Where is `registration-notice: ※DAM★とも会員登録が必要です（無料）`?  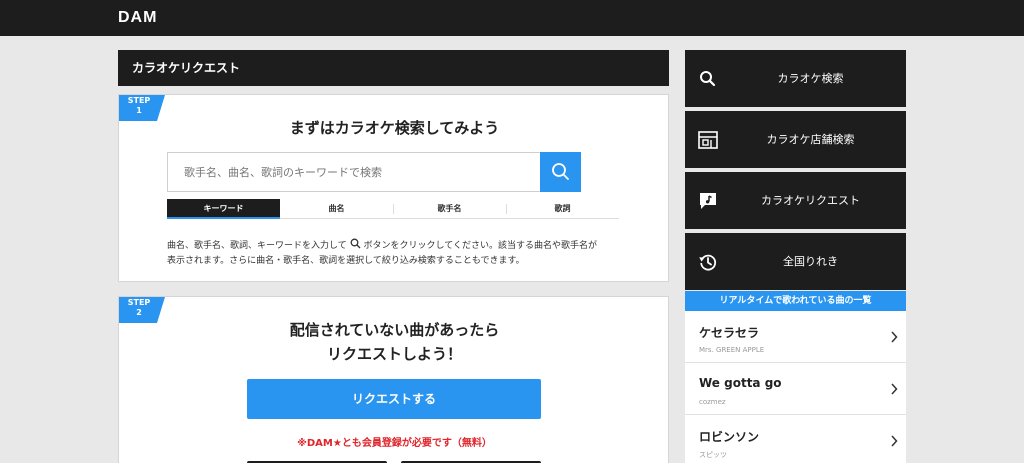 registration-notice: ※DAM★とも会員登録が必要です（無料） is located at coordinates (394, 443).